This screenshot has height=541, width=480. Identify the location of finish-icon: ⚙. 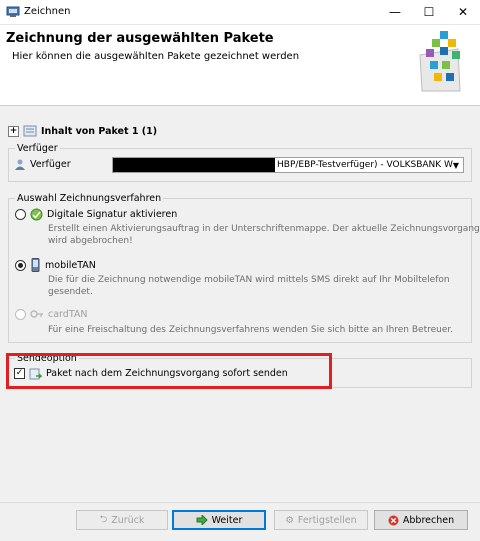
(289, 520).